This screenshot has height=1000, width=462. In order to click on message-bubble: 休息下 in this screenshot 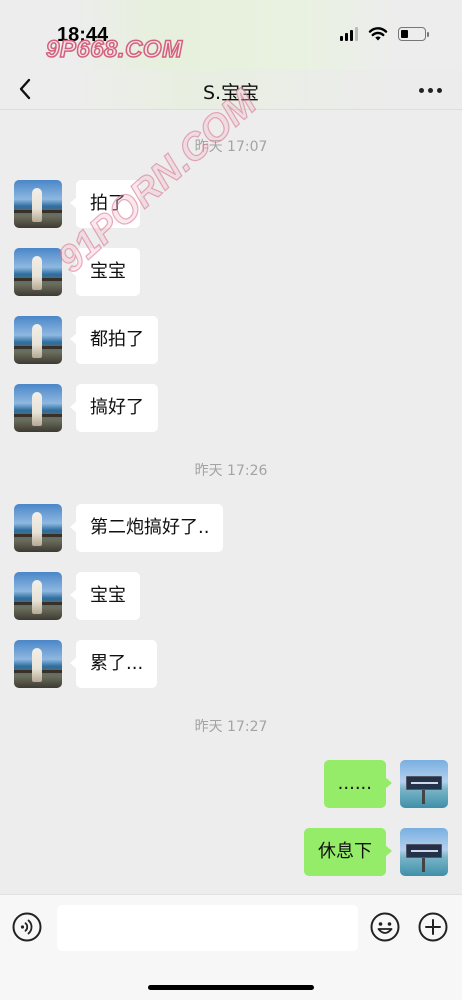, I will do `click(348, 852)`.